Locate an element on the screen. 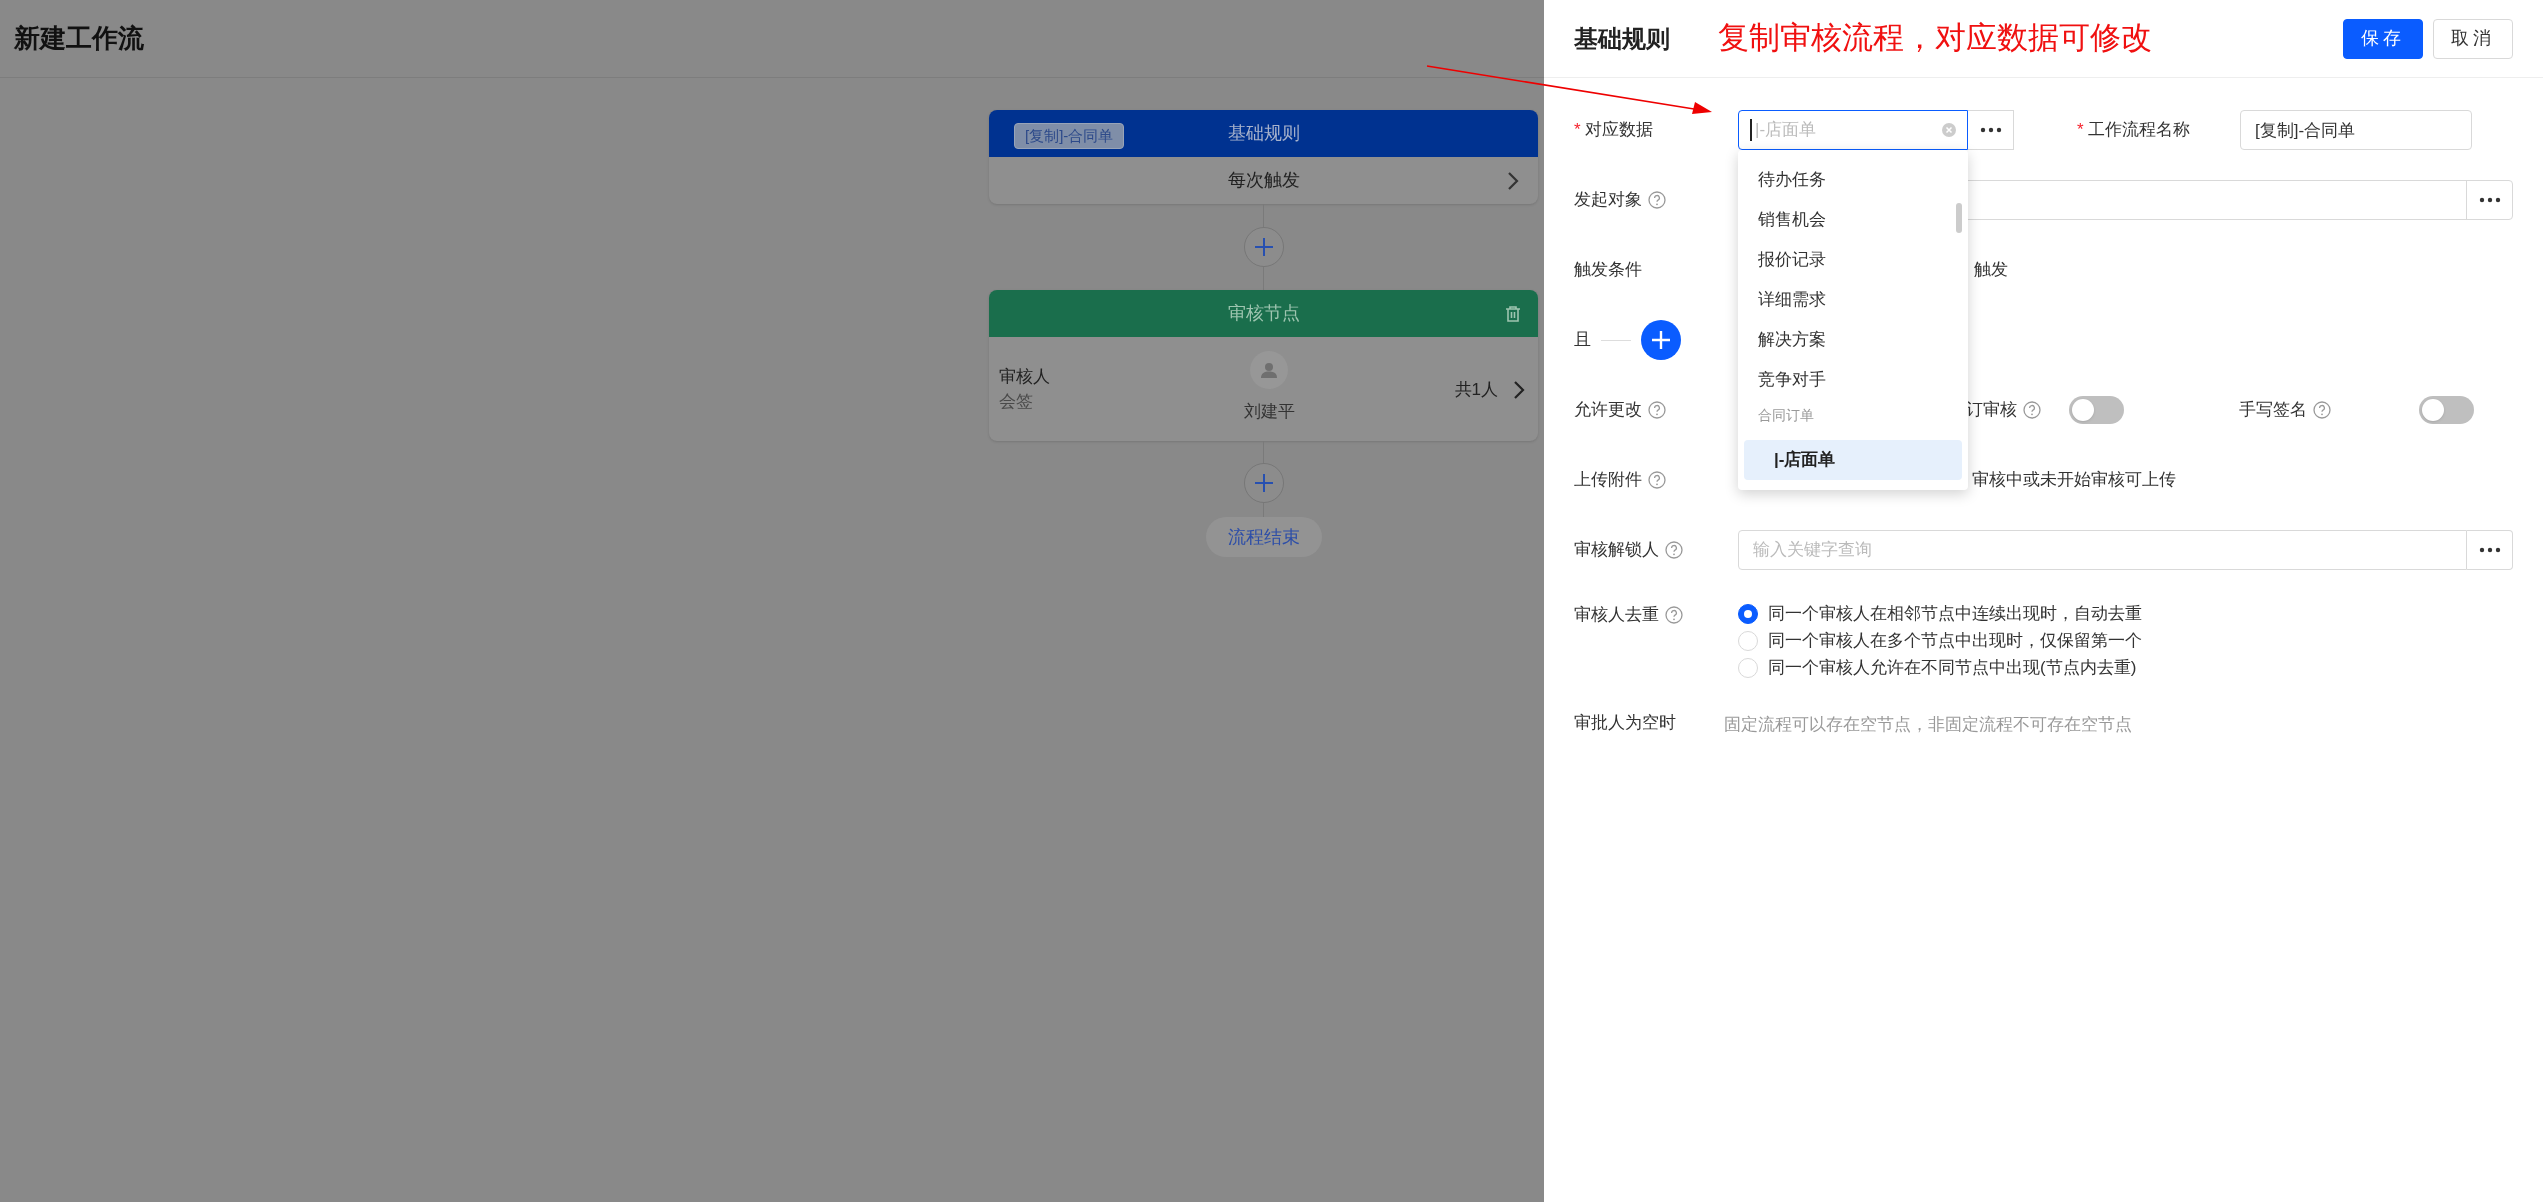  scrollbar-thumb is located at coordinates (1959, 218).